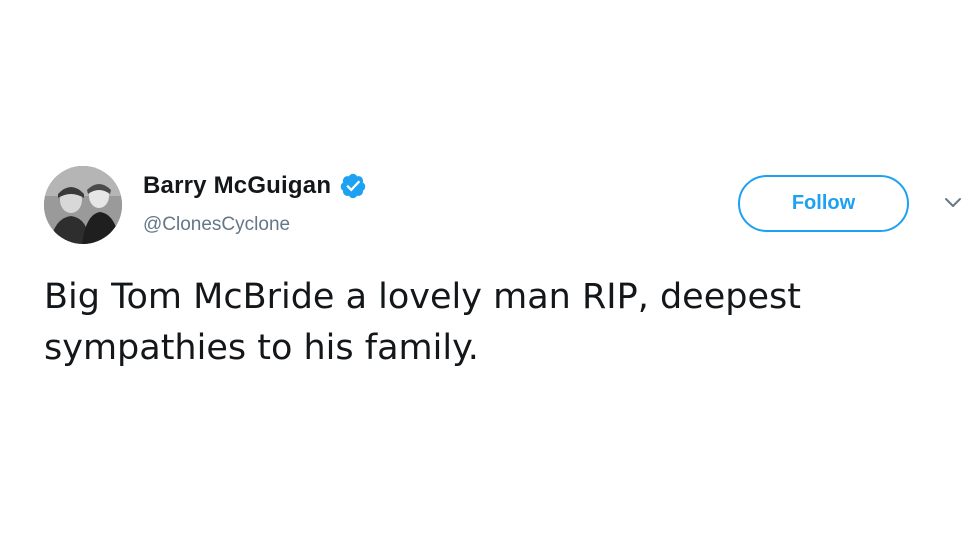  I want to click on author-name-row: Barry McGuigan, so click(255, 186).